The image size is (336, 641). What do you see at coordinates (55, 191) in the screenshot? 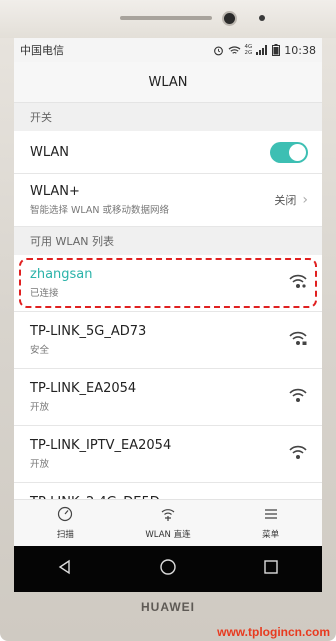
I see `wlan-plus-label: WLAN+` at bounding box center [55, 191].